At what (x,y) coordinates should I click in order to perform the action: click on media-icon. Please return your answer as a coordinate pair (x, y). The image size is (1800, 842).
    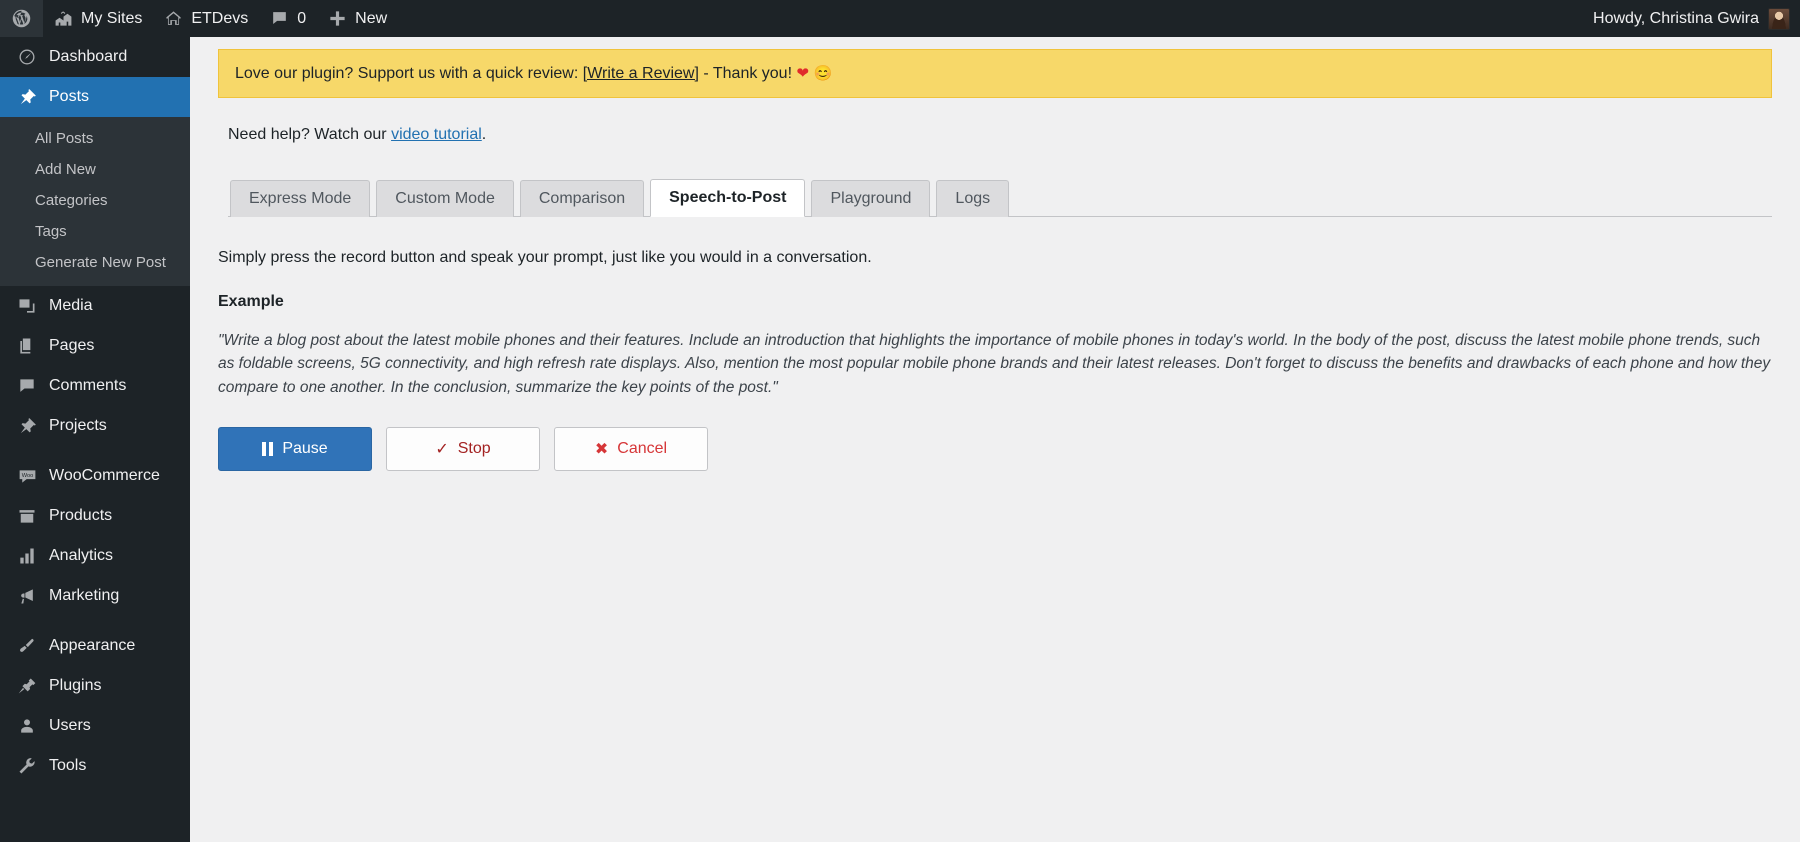
    Looking at the image, I should click on (27, 306).